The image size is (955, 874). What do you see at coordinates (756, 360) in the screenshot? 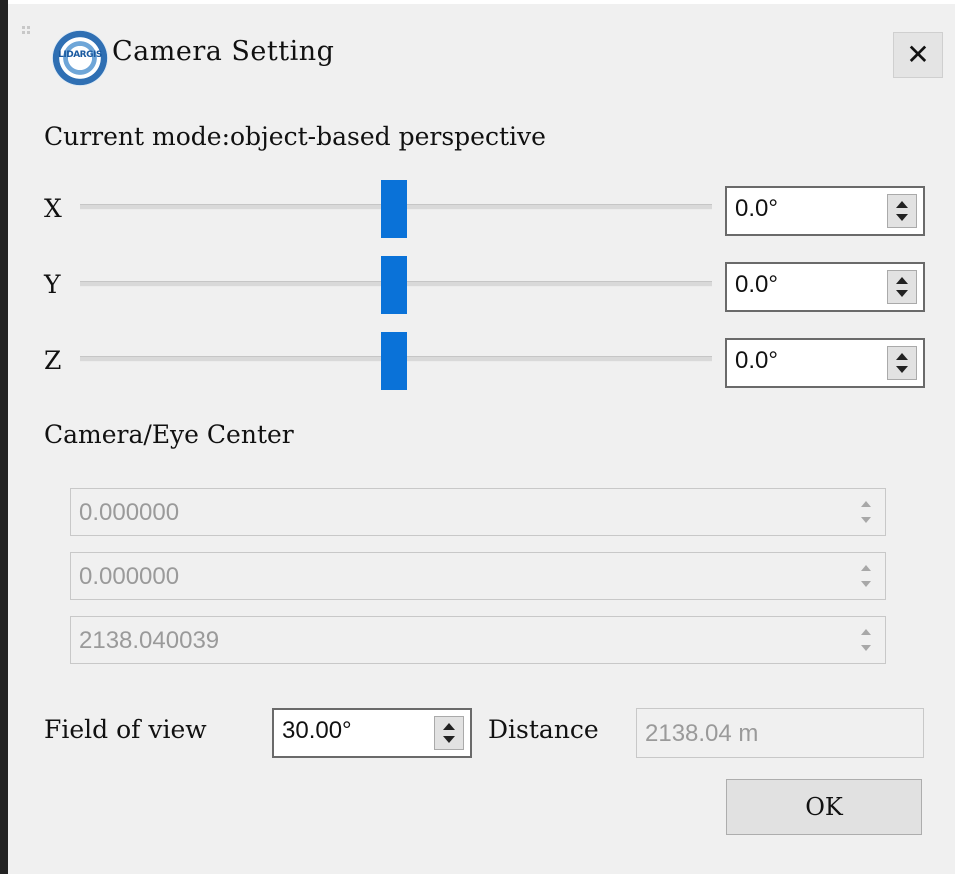
I see `rotation-z-value: 0.0°` at bounding box center [756, 360].